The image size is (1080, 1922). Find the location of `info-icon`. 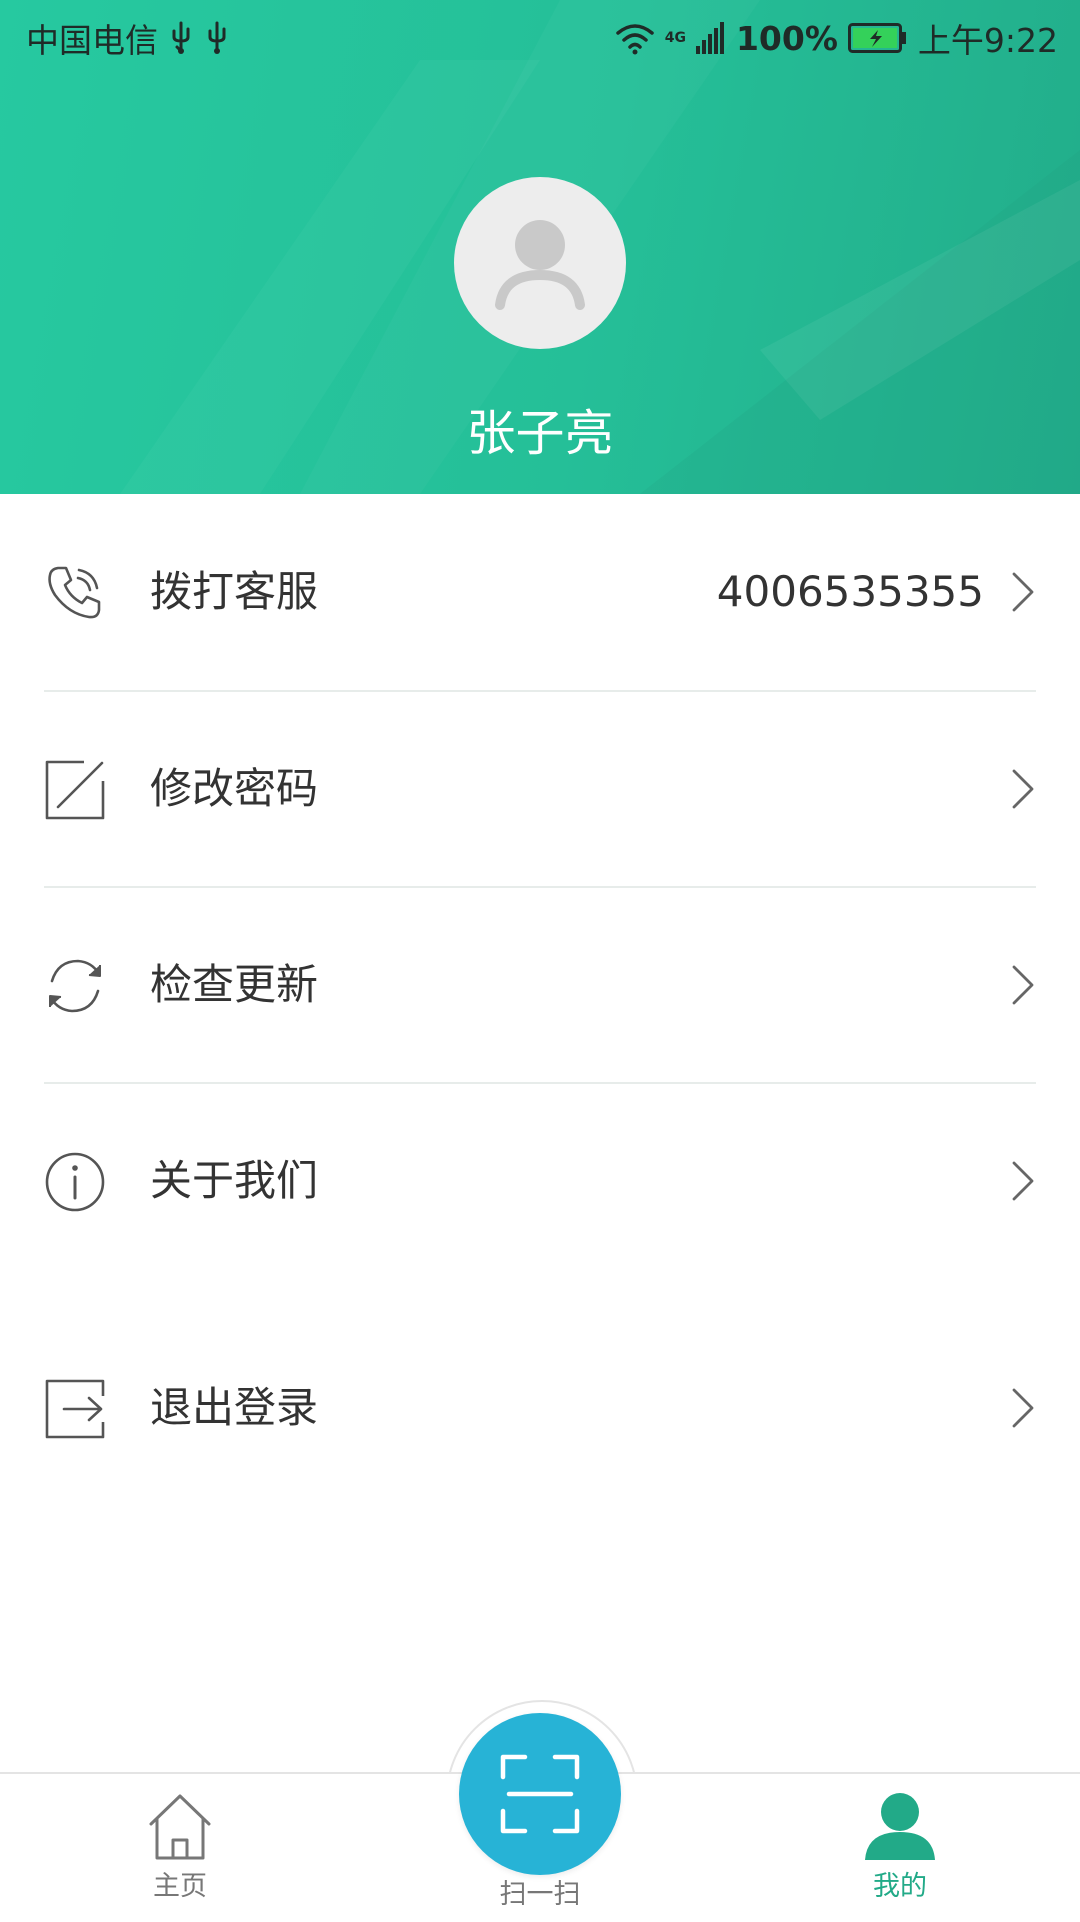

info-icon is located at coordinates (75, 1182).